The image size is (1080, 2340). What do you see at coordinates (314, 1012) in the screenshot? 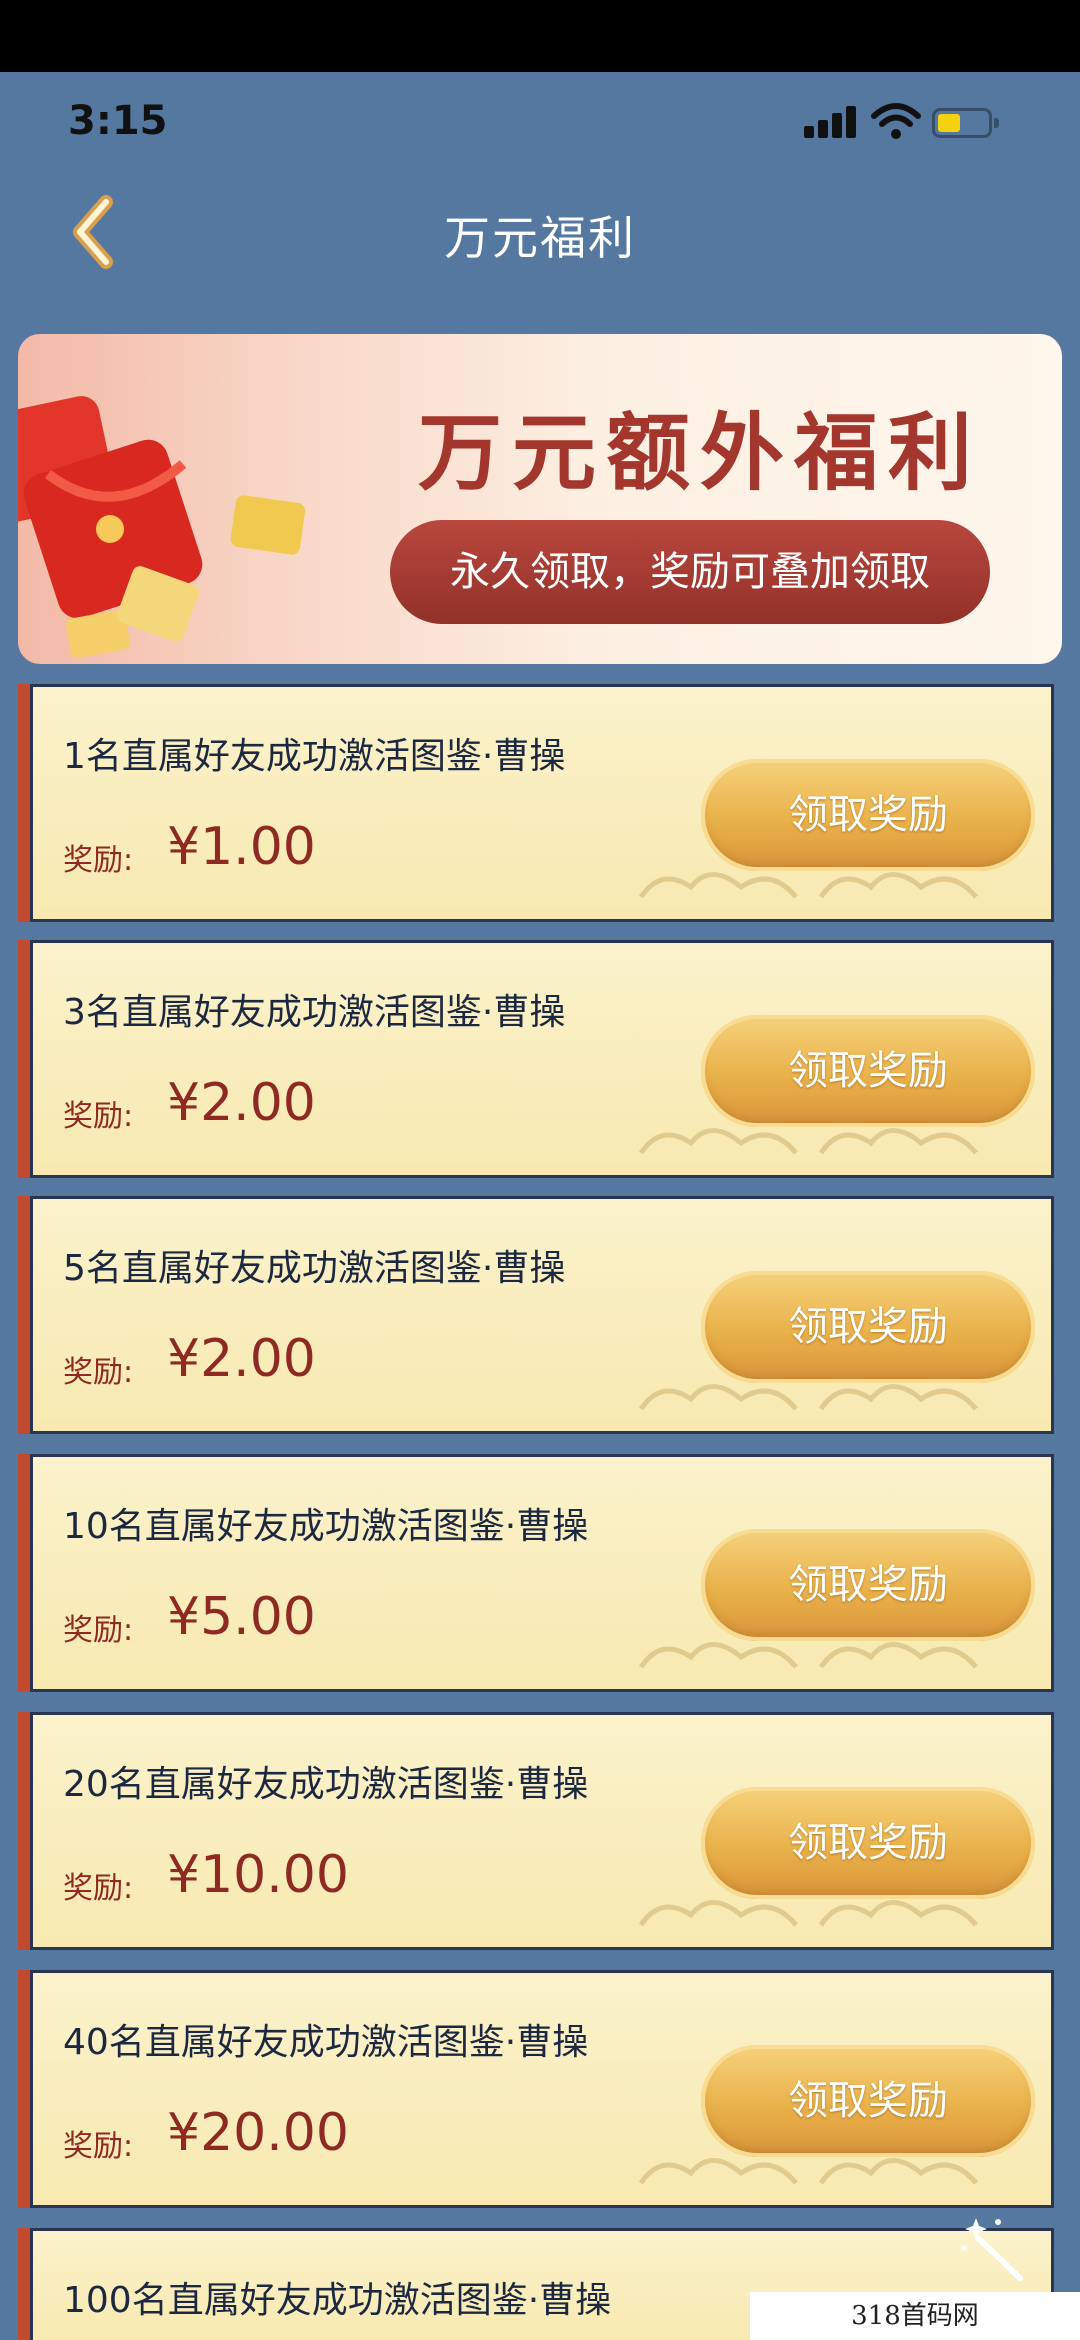
I see `task-title: 3名直属好友成功激活图鉴·曹操` at bounding box center [314, 1012].